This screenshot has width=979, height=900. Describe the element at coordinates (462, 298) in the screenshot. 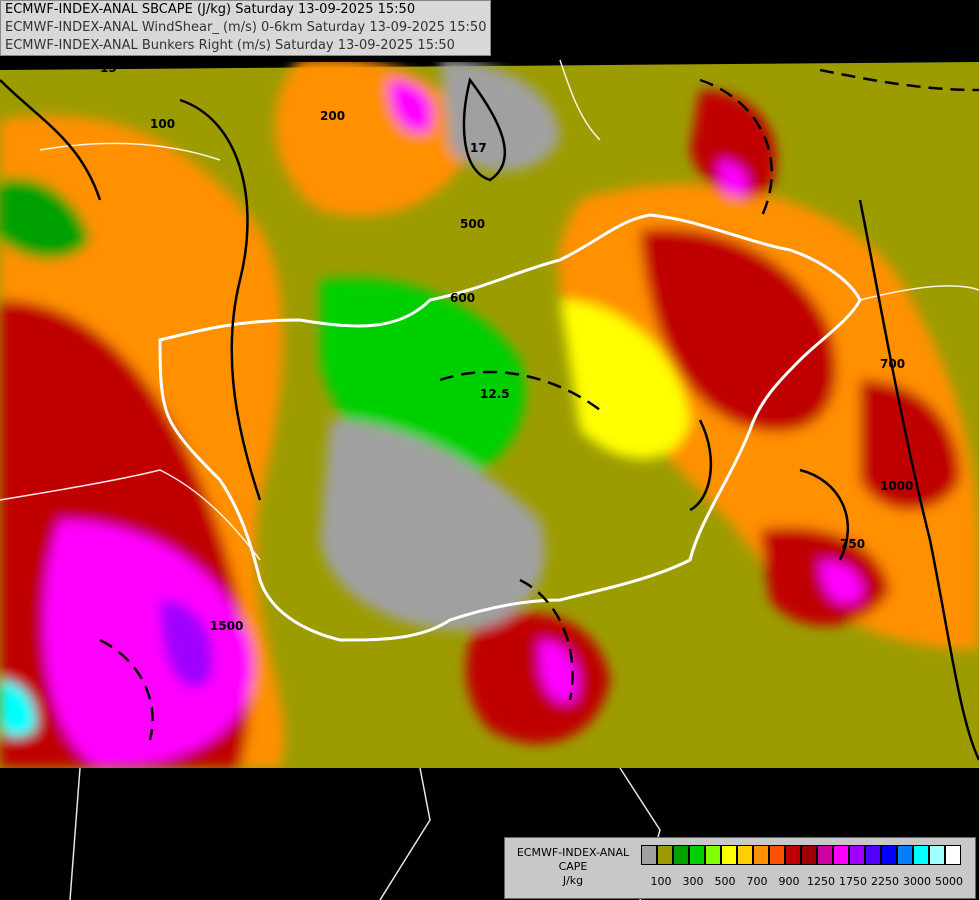

I see `contour-label: 600` at that location.